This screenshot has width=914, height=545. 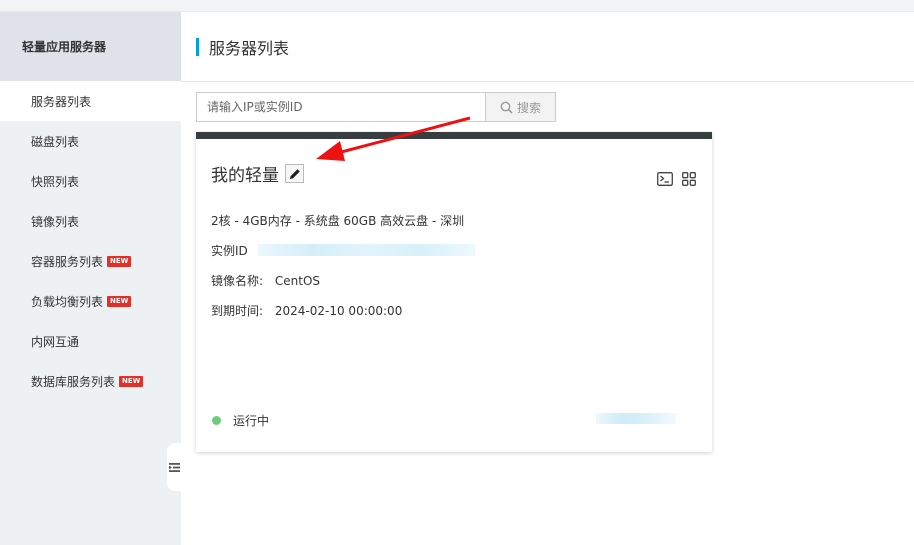 I want to click on status-text: 运行中, so click(x=251, y=421).